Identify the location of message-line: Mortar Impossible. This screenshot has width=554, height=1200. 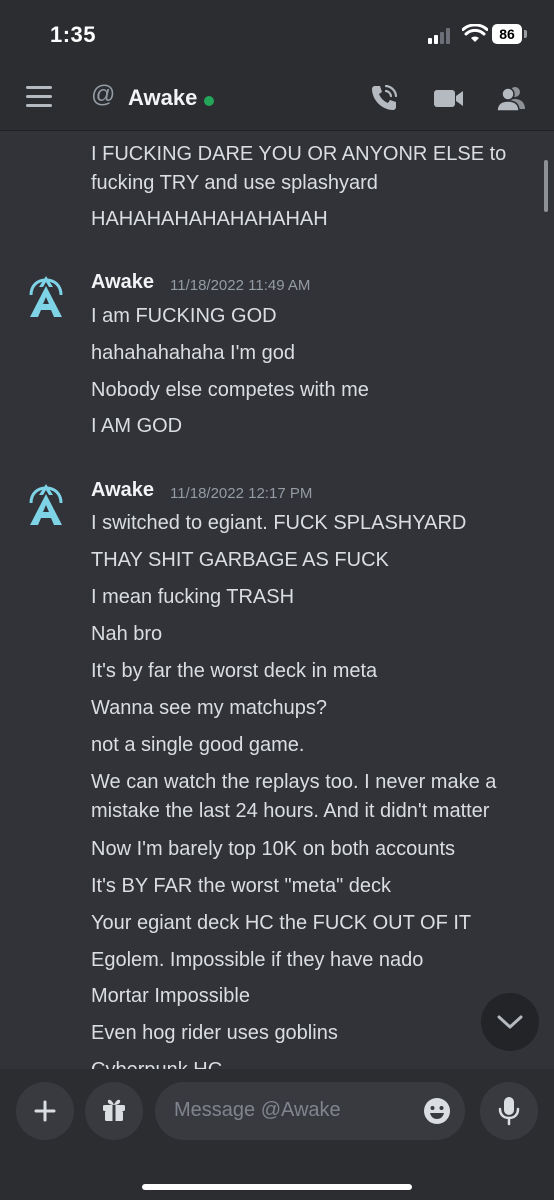
(170, 996).